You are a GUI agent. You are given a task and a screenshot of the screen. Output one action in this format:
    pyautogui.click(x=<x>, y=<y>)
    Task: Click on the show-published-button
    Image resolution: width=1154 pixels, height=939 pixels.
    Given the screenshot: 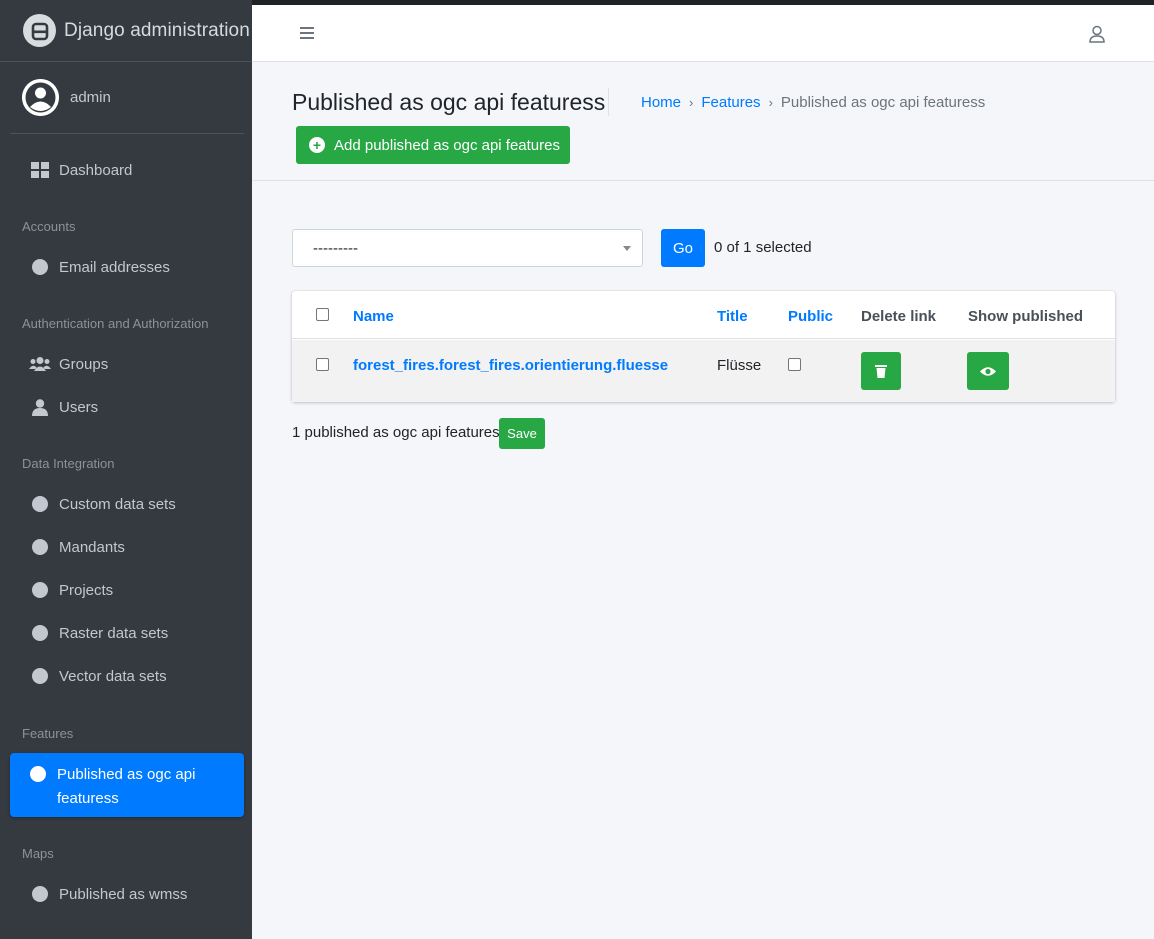 What is the action you would take?
    pyautogui.click(x=988, y=371)
    